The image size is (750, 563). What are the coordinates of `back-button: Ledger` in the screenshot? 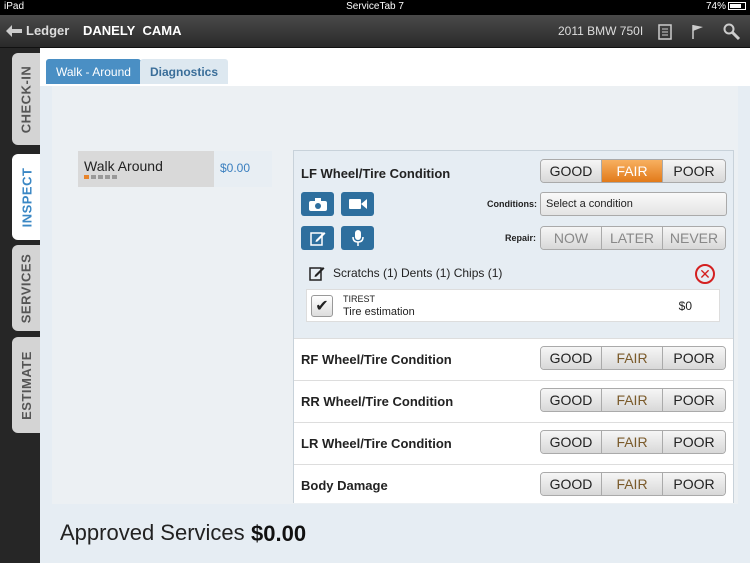 It's located at (37, 30).